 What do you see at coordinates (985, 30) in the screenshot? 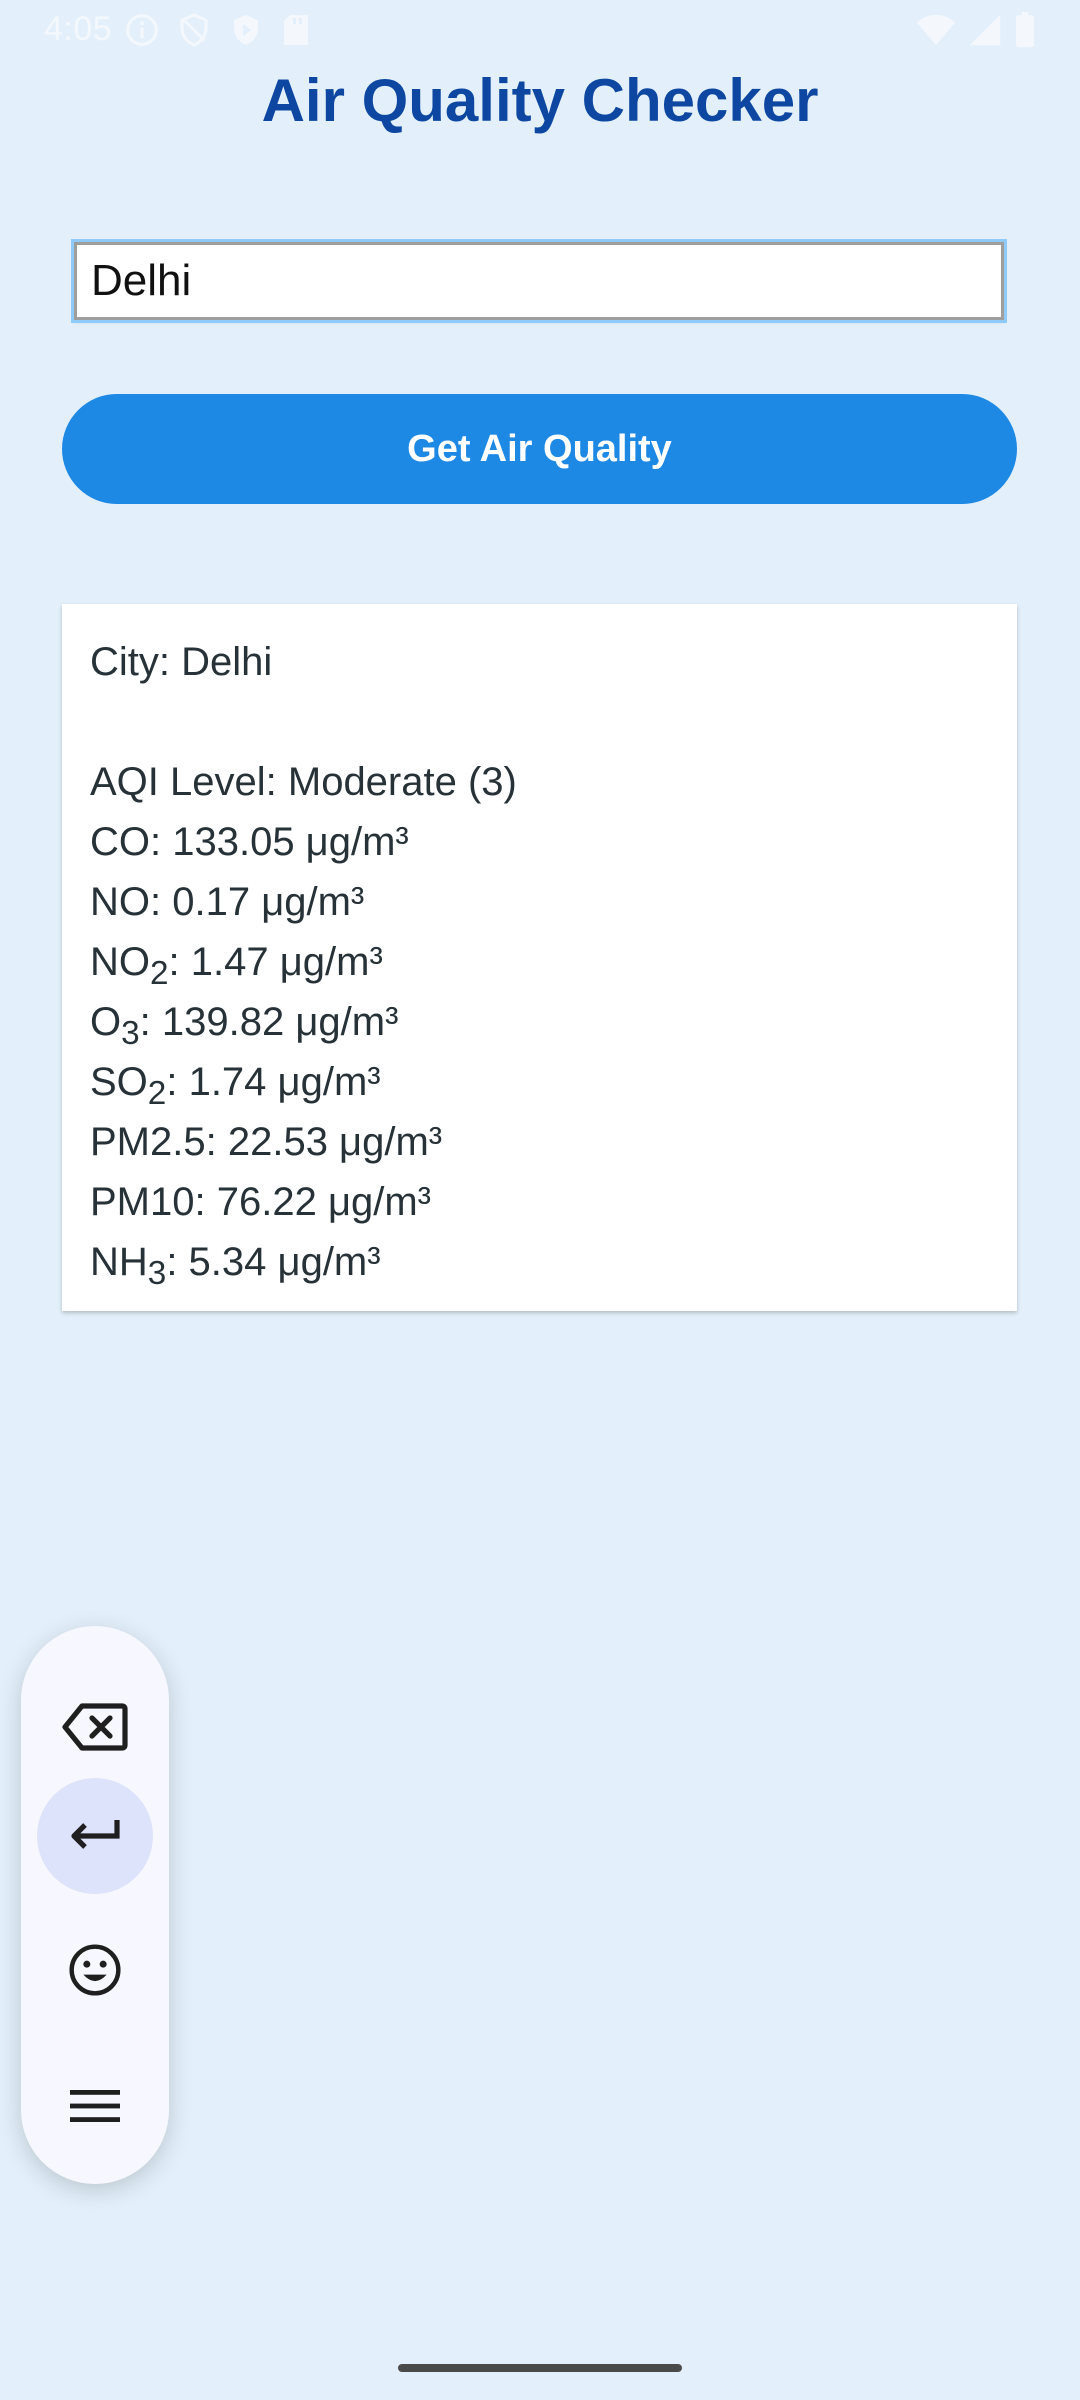
I see `cell-signal-icon` at bounding box center [985, 30].